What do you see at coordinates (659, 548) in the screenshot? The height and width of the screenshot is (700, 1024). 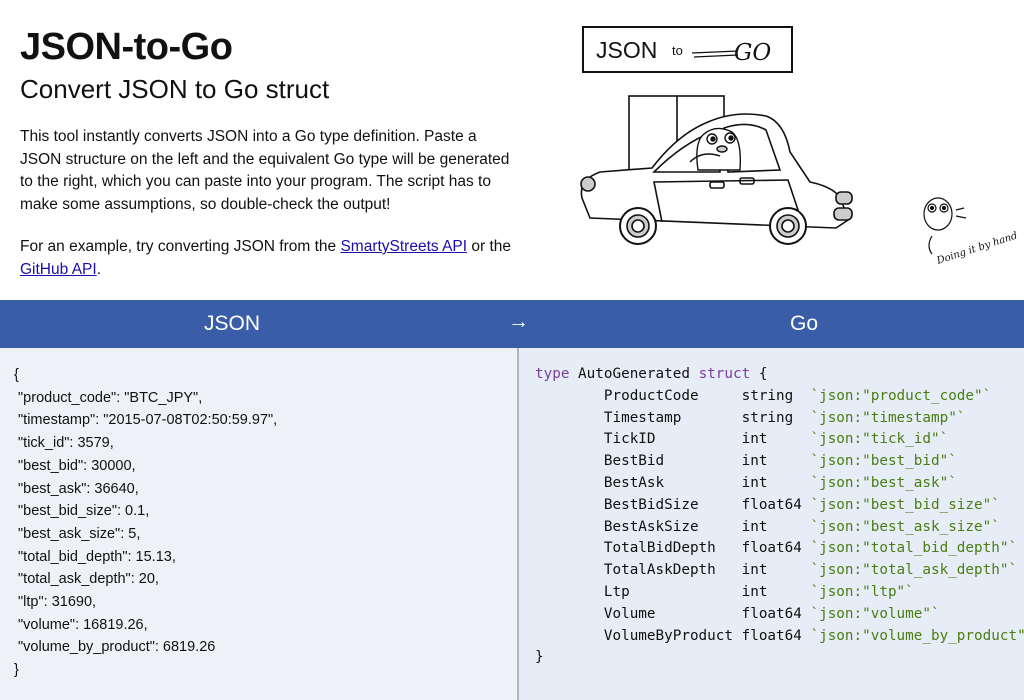 I see `go-field-name: TotalBidDepth` at bounding box center [659, 548].